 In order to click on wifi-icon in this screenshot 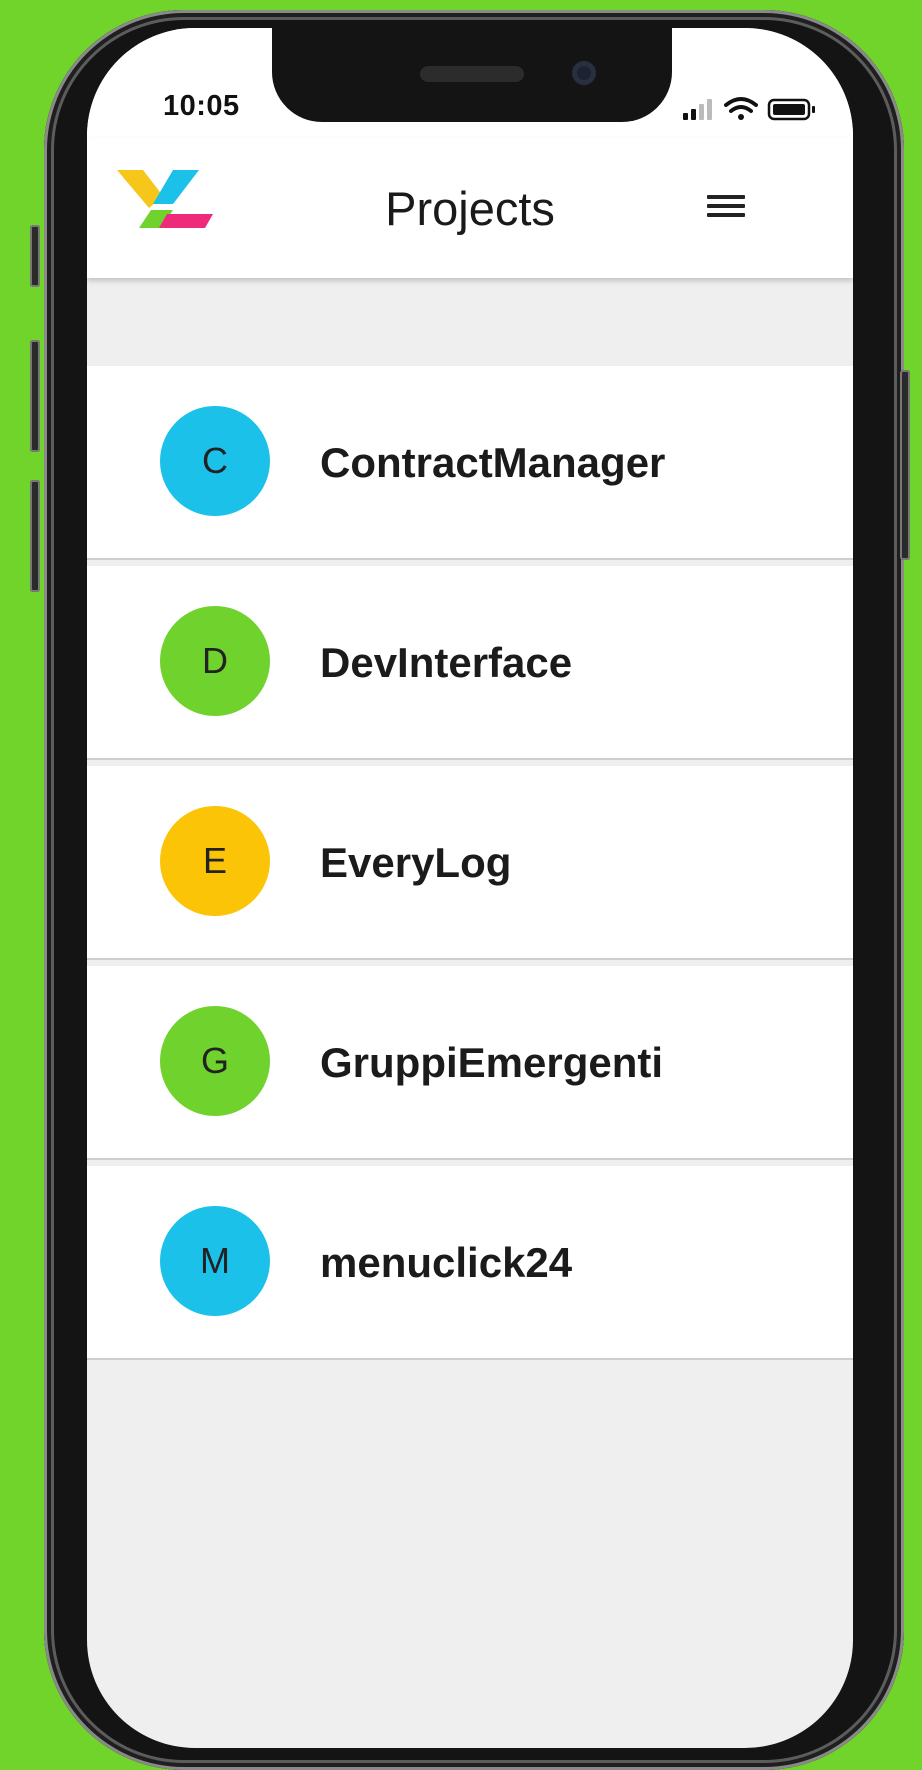, I will do `click(741, 108)`.